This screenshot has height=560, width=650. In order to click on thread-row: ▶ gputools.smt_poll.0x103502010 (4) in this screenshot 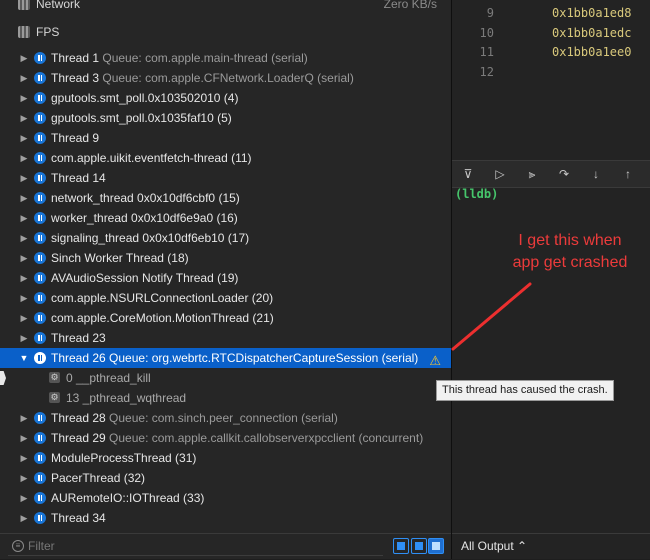, I will do `click(225, 98)`.